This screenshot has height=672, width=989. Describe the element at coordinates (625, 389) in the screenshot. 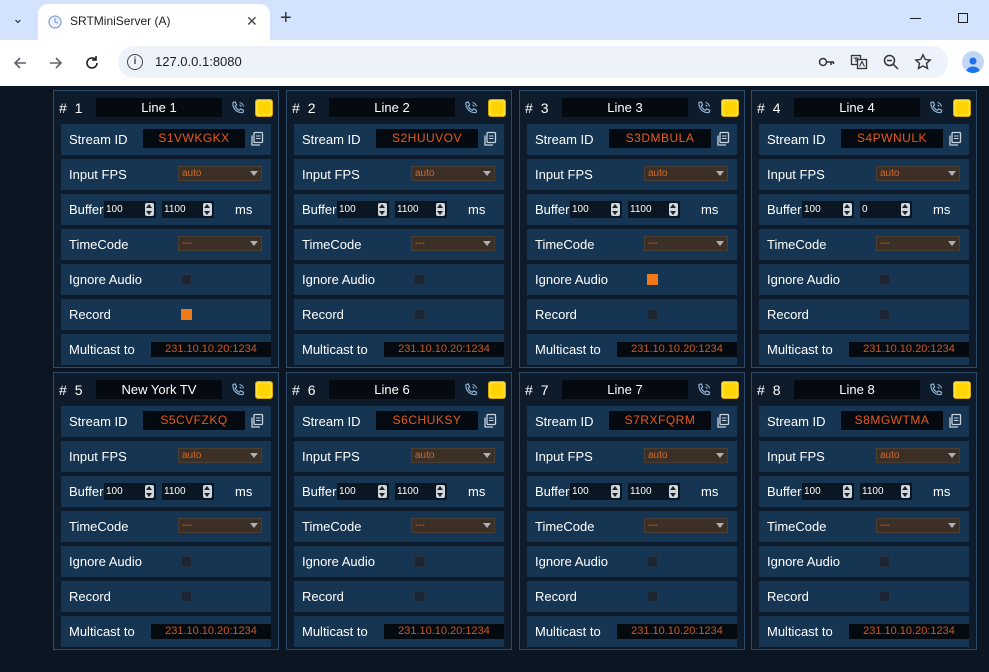

I see `line-name-field: Line 7` at that location.